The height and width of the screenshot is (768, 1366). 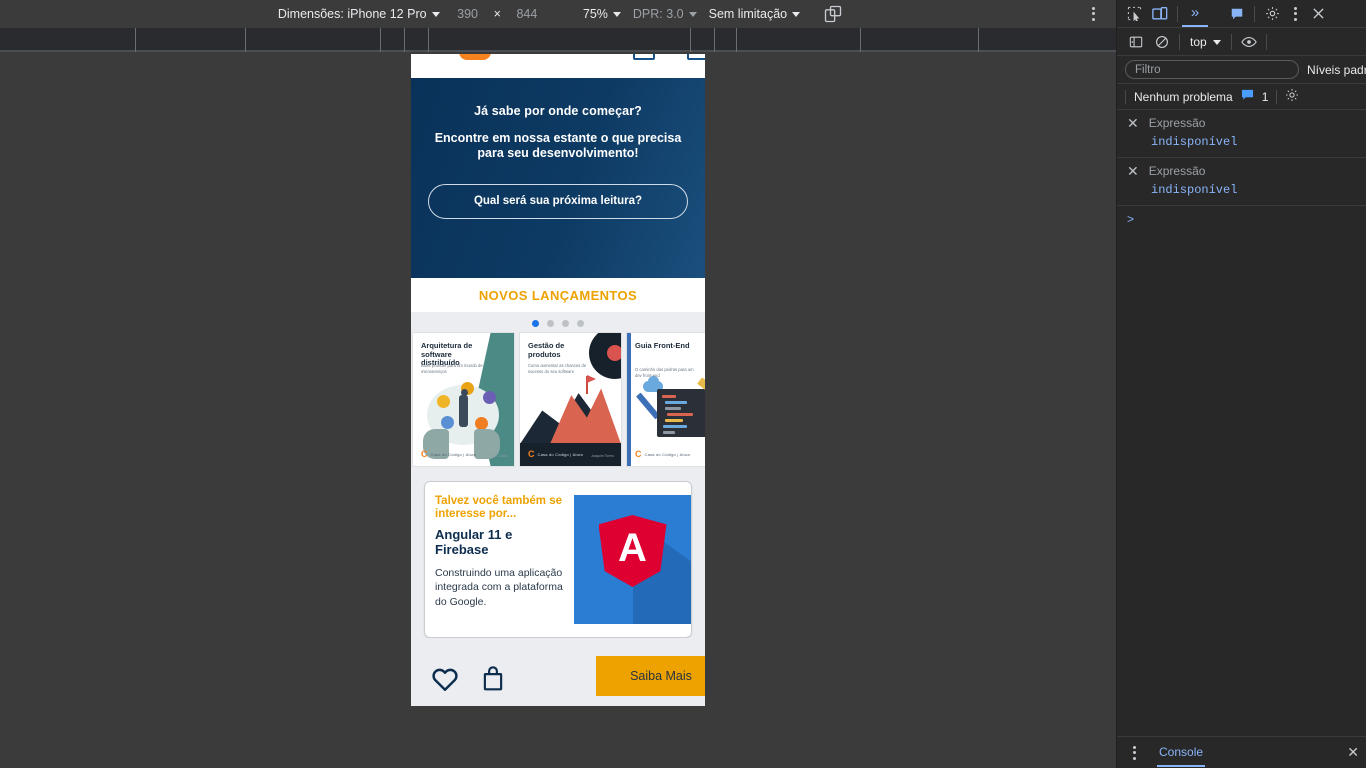 What do you see at coordinates (1318, 14) in the screenshot?
I see `close-icon` at bounding box center [1318, 14].